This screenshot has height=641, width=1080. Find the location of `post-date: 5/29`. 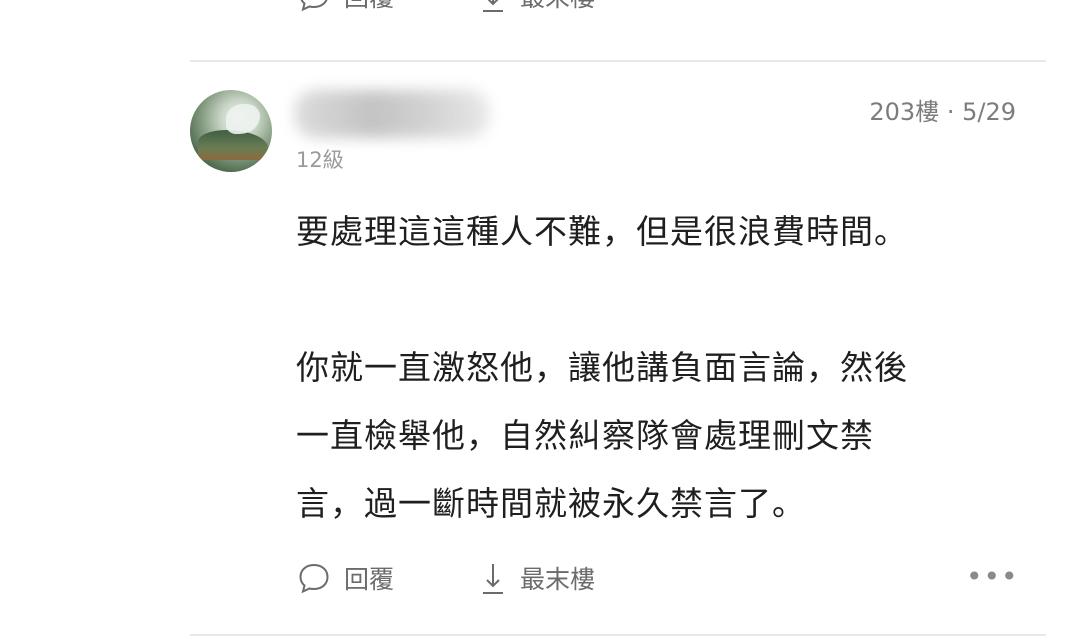

post-date: 5/29 is located at coordinates (989, 112).